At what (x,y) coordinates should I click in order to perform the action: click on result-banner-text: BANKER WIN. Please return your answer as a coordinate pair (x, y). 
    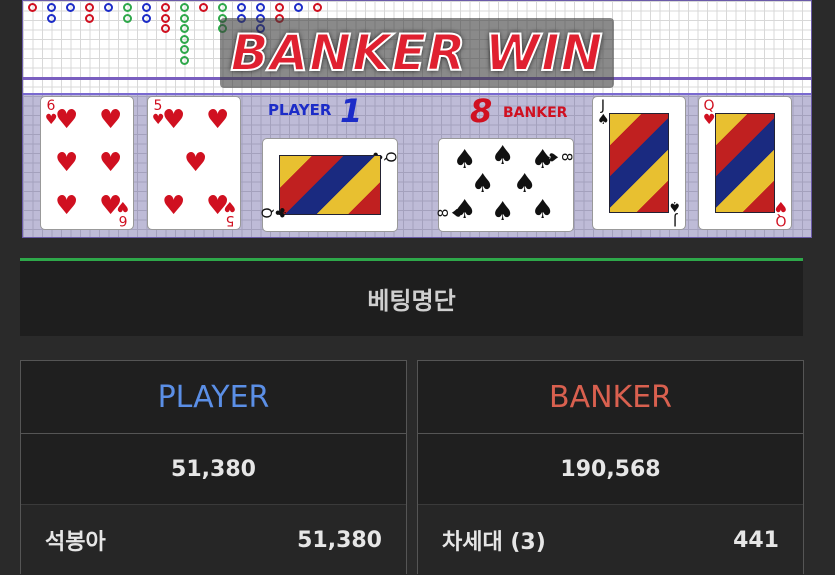
    Looking at the image, I should click on (416, 53).